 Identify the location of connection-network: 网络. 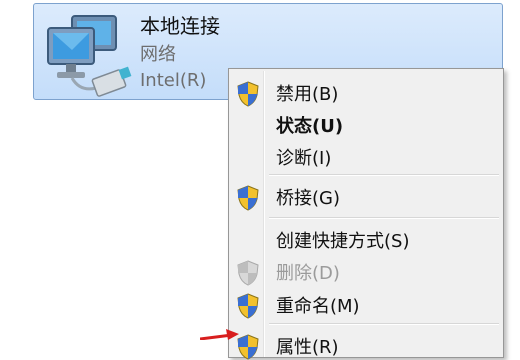
(158, 54).